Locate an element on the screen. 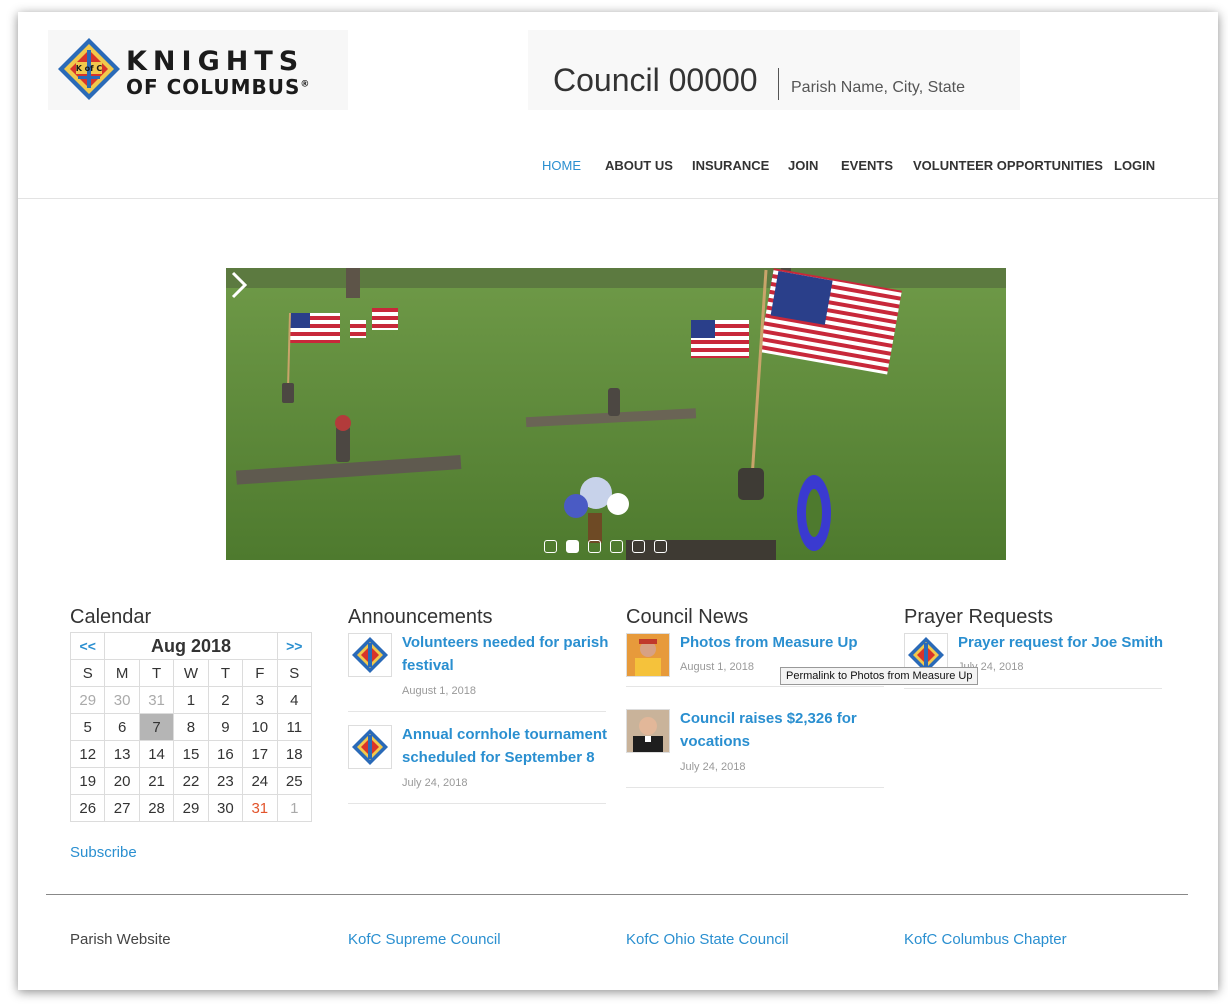 The width and height of the screenshot is (1228, 1008). calendar-day: 10 is located at coordinates (260, 727).